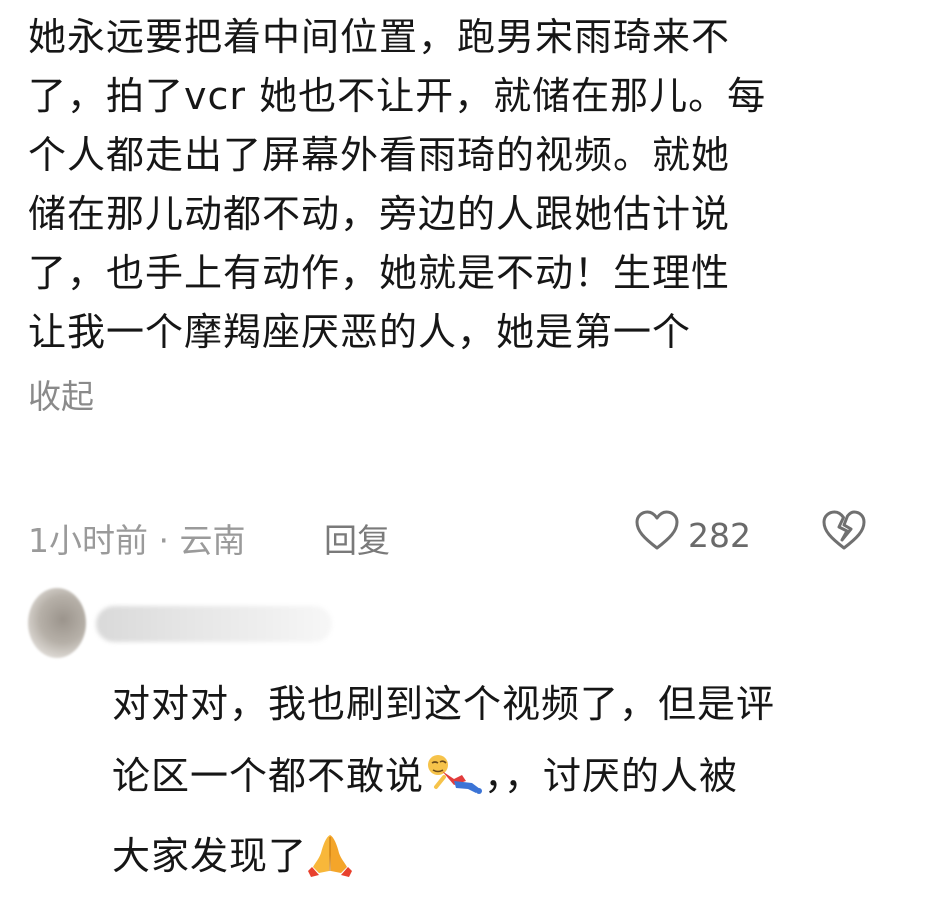 The width and height of the screenshot is (926, 900). I want to click on username-blurred, so click(214, 624).